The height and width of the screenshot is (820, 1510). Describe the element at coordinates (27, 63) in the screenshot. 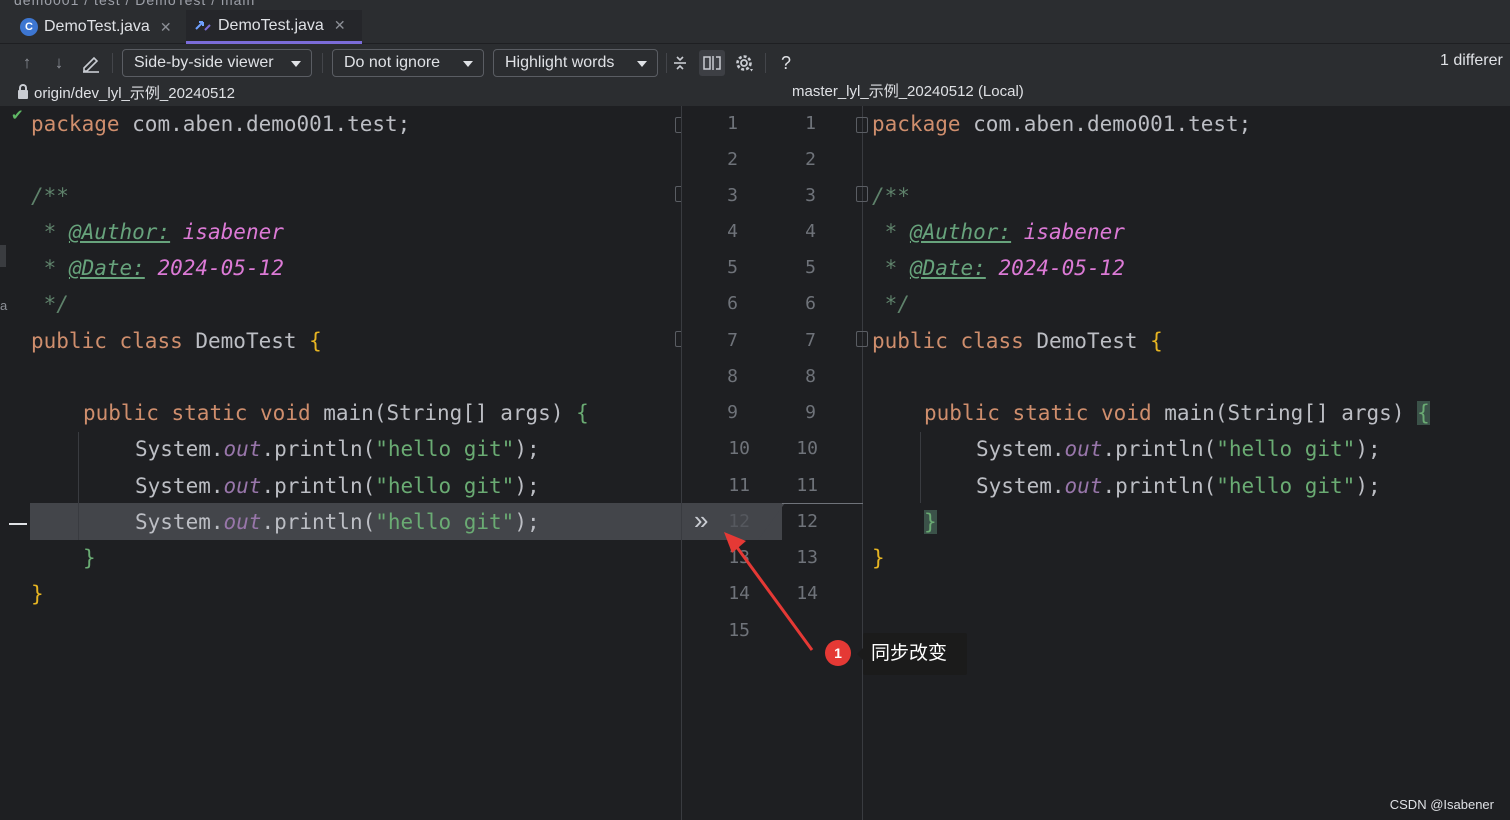

I see `previous-difference-icon: ↑` at that location.